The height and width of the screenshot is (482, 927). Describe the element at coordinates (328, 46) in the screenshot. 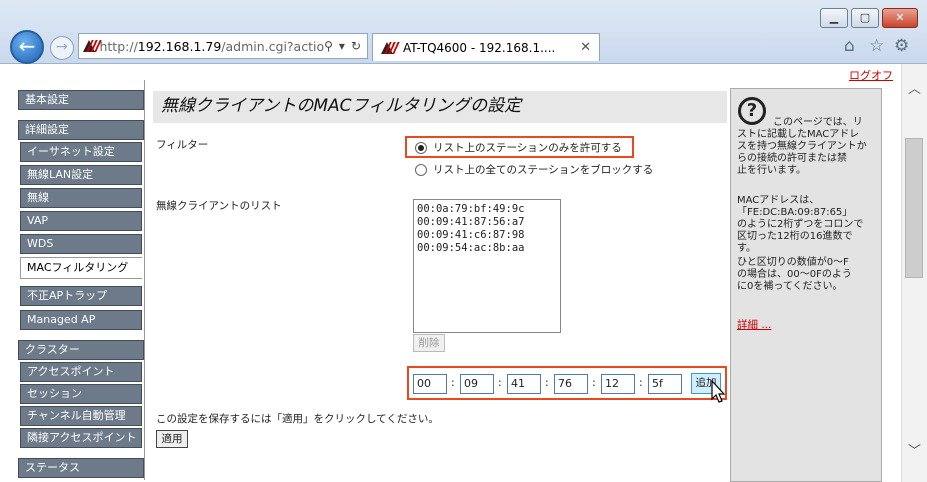

I see `search-icon: ⚲` at that location.